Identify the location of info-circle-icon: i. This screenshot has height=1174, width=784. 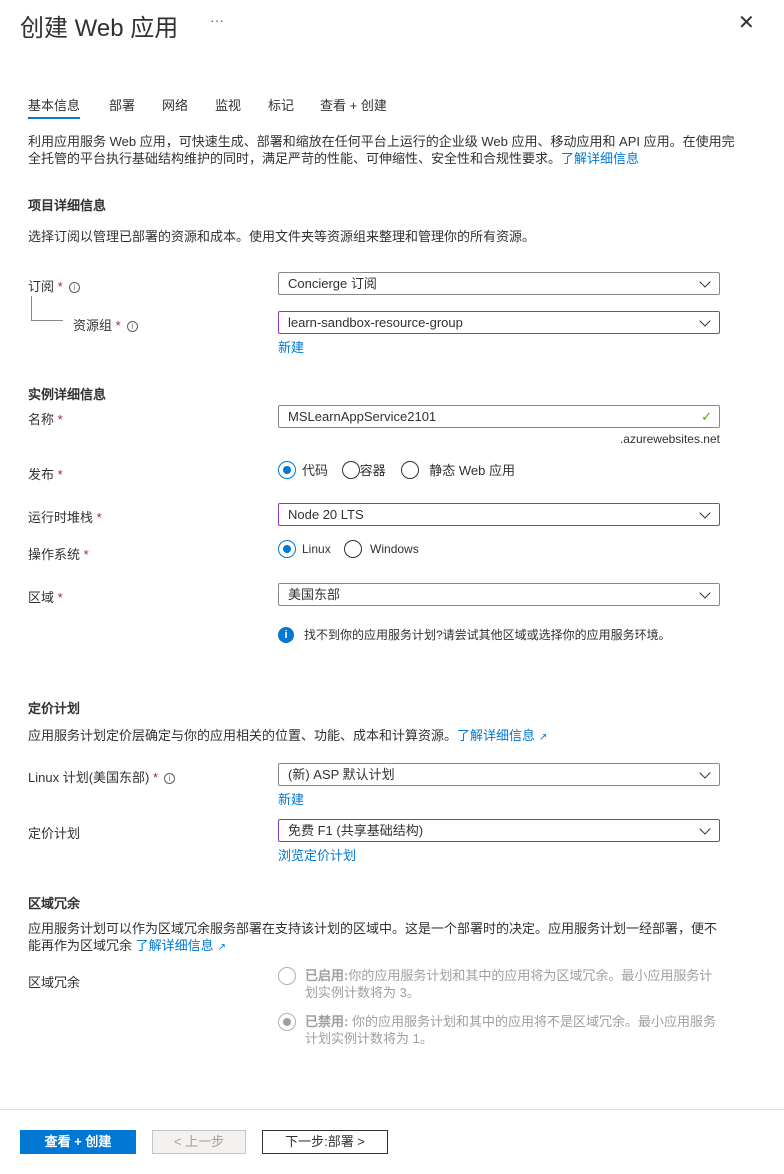
(286, 634).